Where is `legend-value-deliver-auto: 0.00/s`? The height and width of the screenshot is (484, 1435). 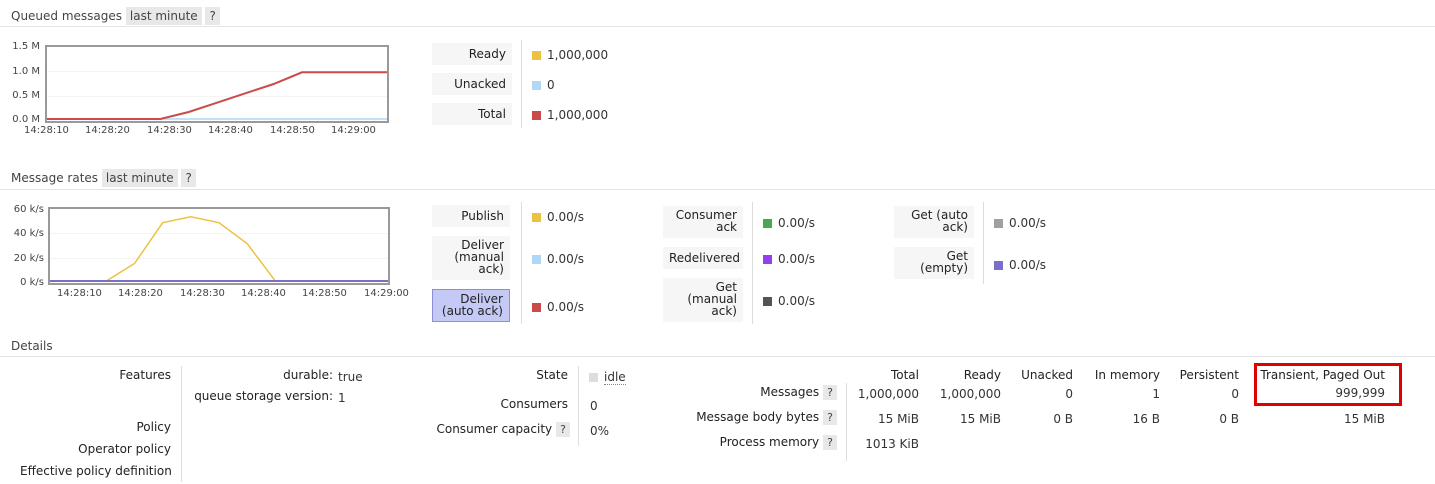 legend-value-deliver-auto: 0.00/s is located at coordinates (558, 307).